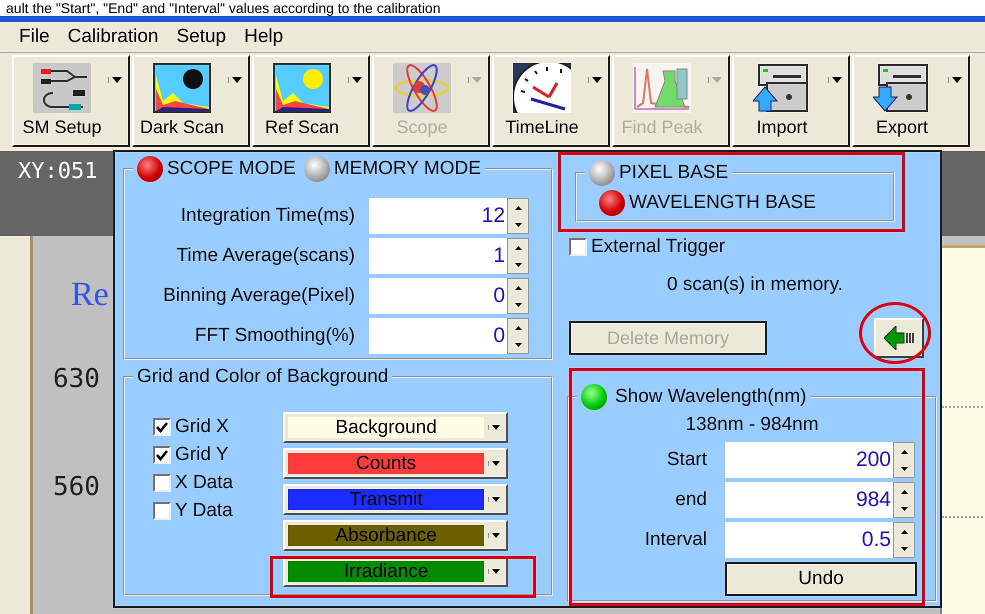  I want to click on menu-item: Help, so click(263, 37).